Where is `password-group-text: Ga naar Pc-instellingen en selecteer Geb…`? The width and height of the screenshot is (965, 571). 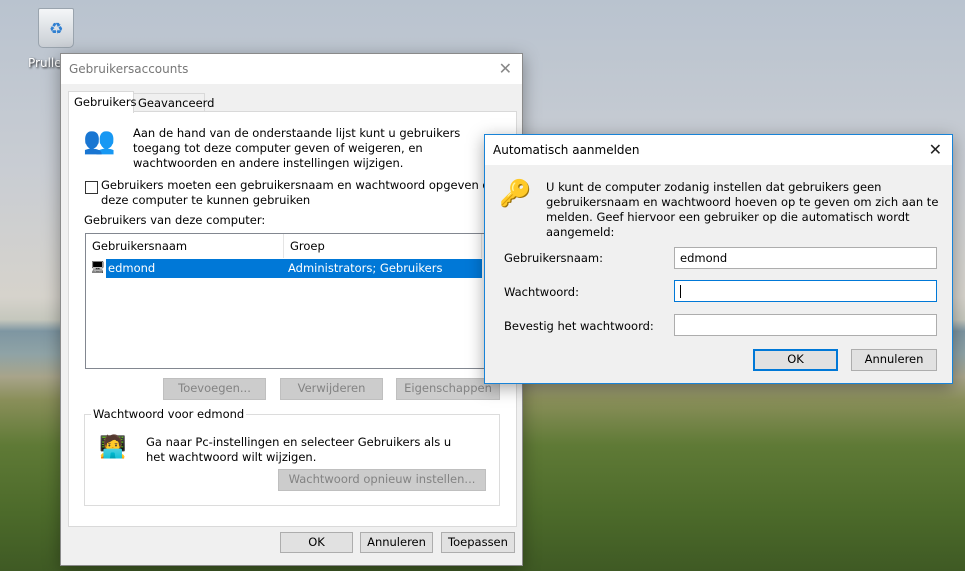 password-group-text: Ga naar Pc-instellingen en selecteer Geb… is located at coordinates (299, 449).